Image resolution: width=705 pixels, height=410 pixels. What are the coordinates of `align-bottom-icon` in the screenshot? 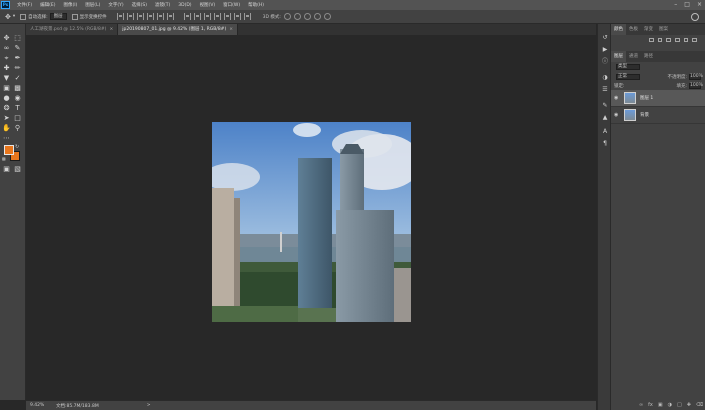 It's located at (140, 16).